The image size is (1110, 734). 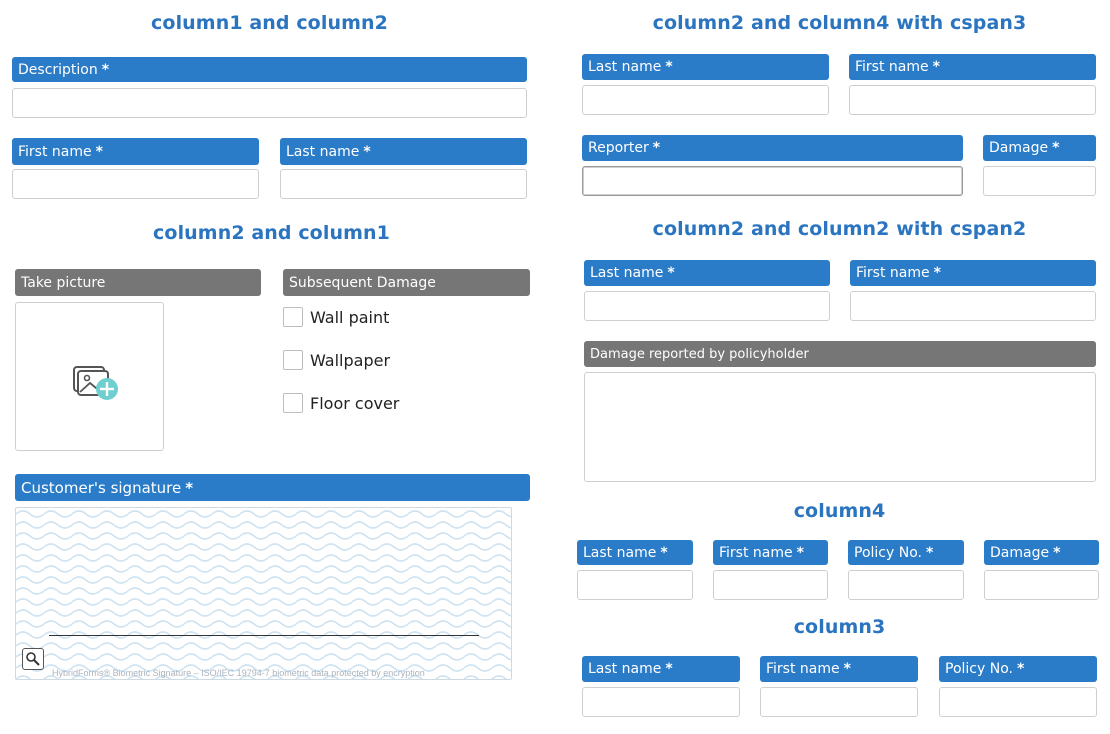 What do you see at coordinates (362, 282) in the screenshot?
I see `subsequent-damage-label-text: Subsequent Damage` at bounding box center [362, 282].